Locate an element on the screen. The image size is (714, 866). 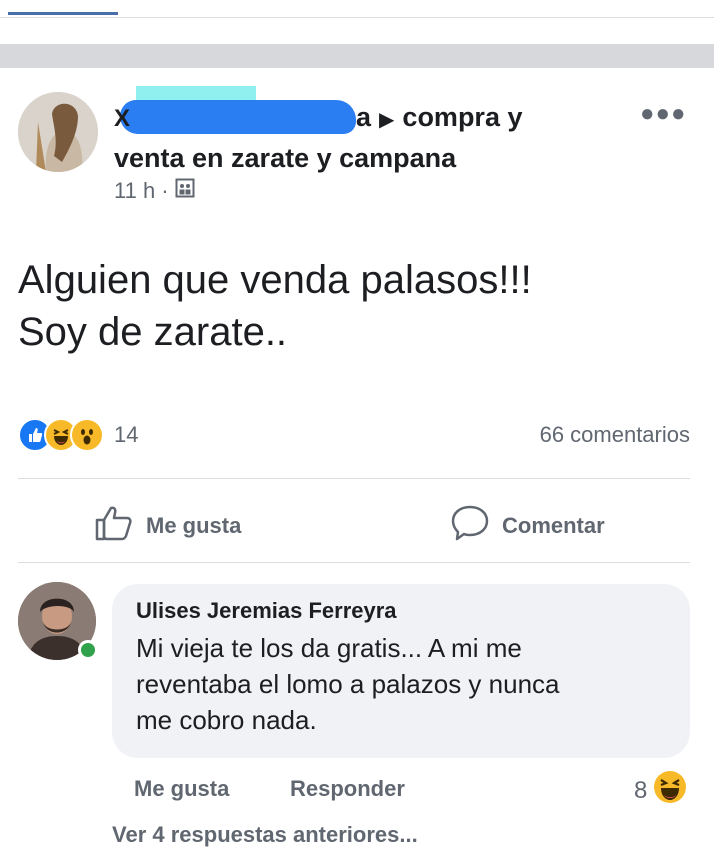
top-divider is located at coordinates (357, 17).